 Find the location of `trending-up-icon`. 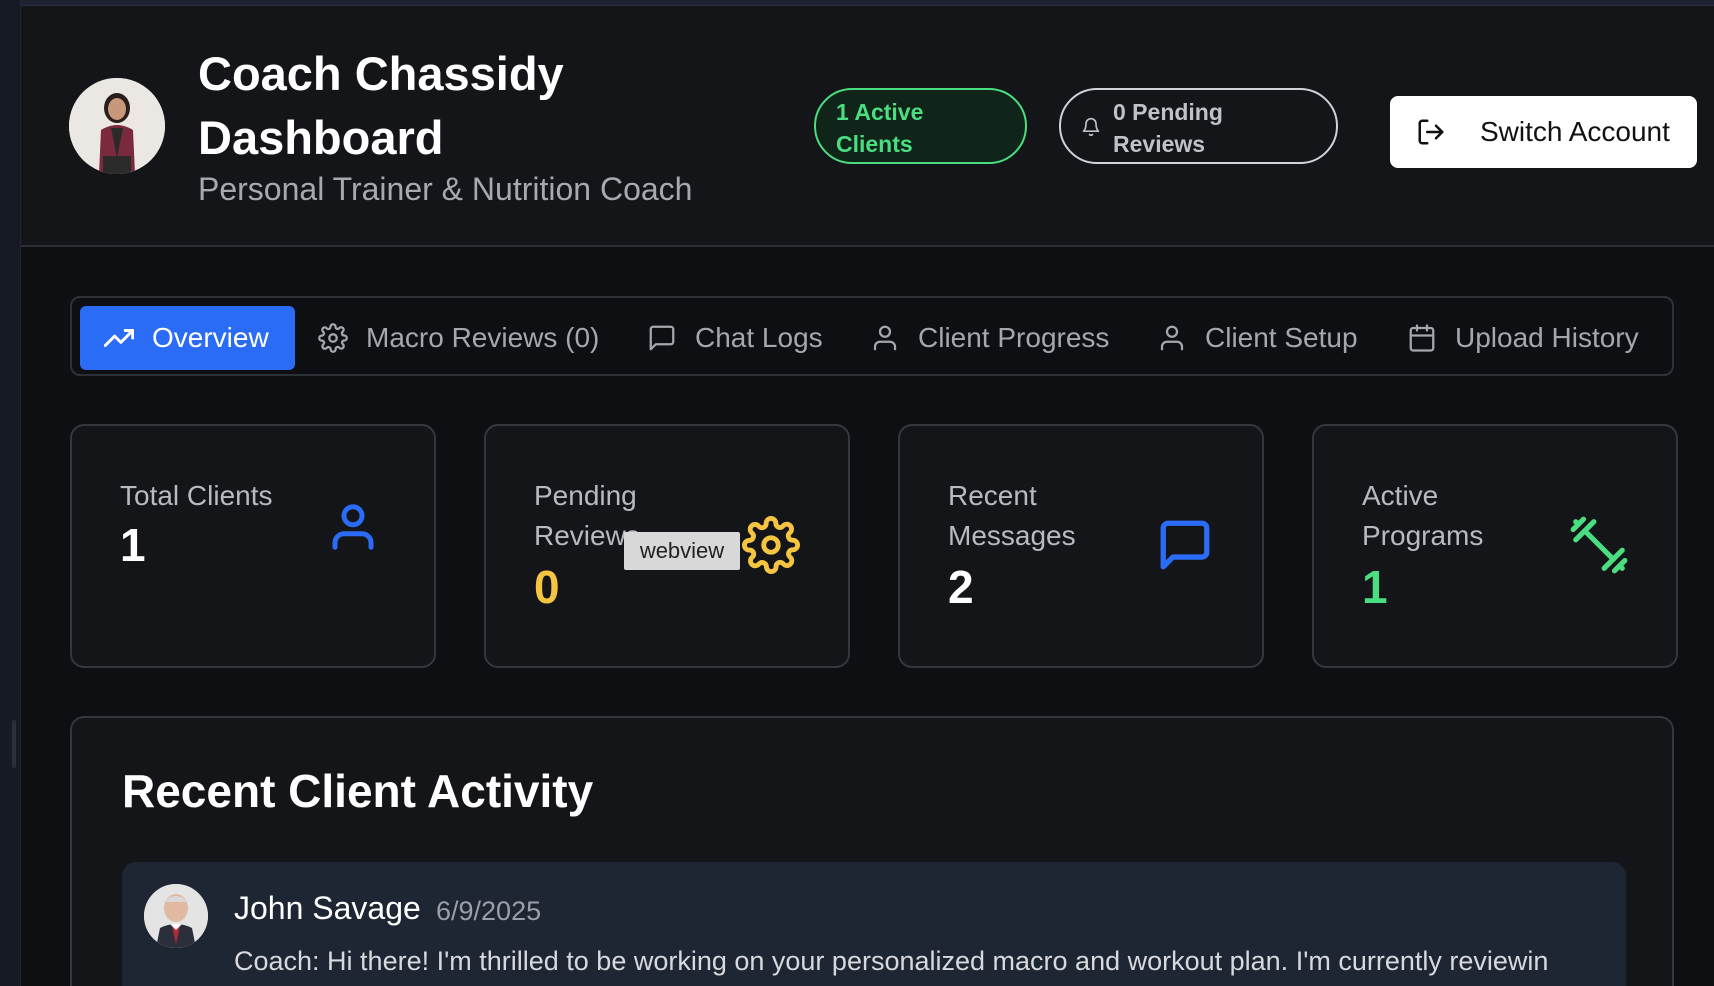

trending-up-icon is located at coordinates (119, 338).